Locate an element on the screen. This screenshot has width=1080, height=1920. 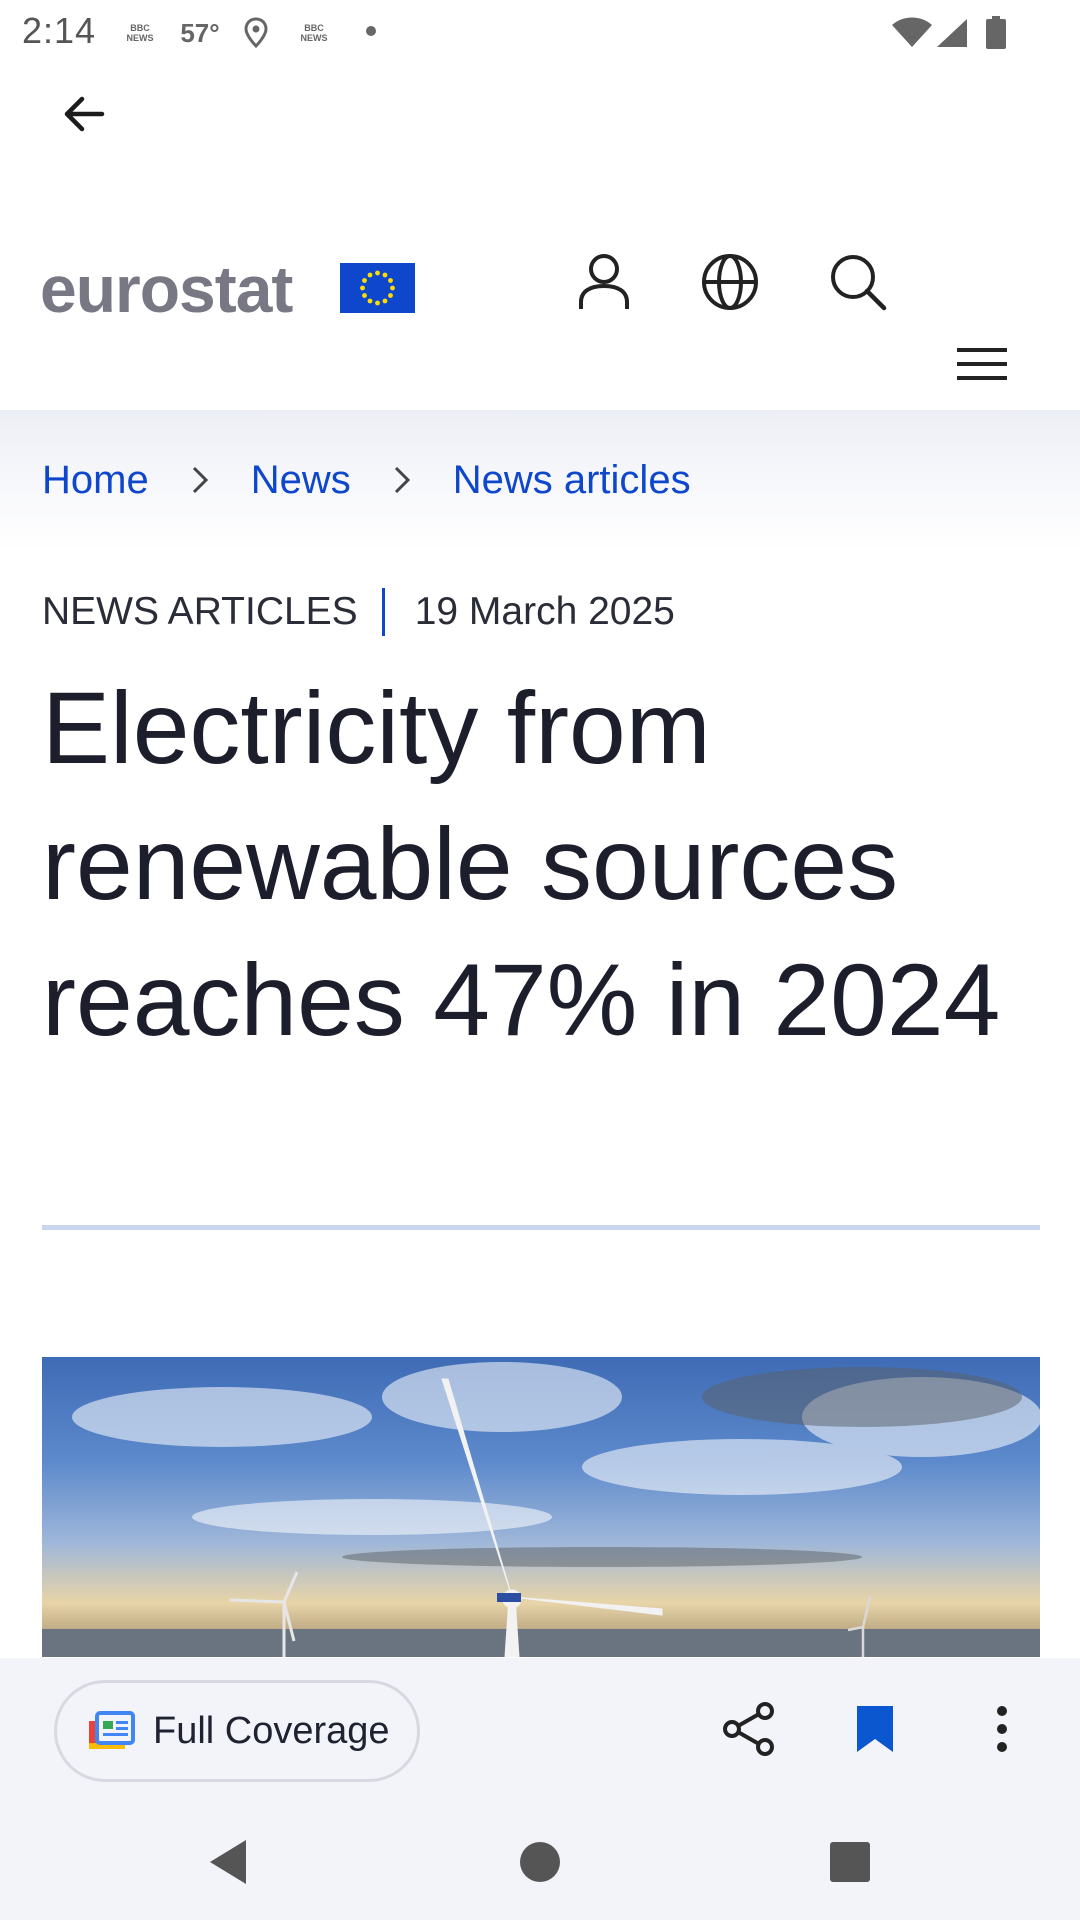
globe-icon is located at coordinates (730, 284).